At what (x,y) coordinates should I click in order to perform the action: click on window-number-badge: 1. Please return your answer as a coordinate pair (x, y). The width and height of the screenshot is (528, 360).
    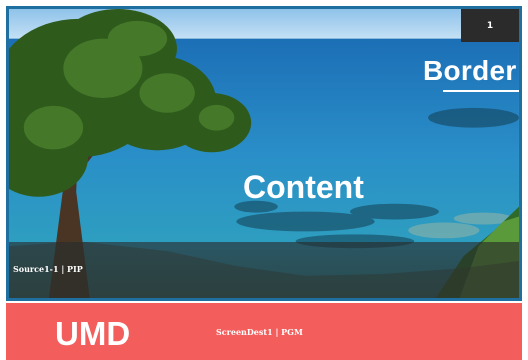
    Looking at the image, I should click on (490, 25).